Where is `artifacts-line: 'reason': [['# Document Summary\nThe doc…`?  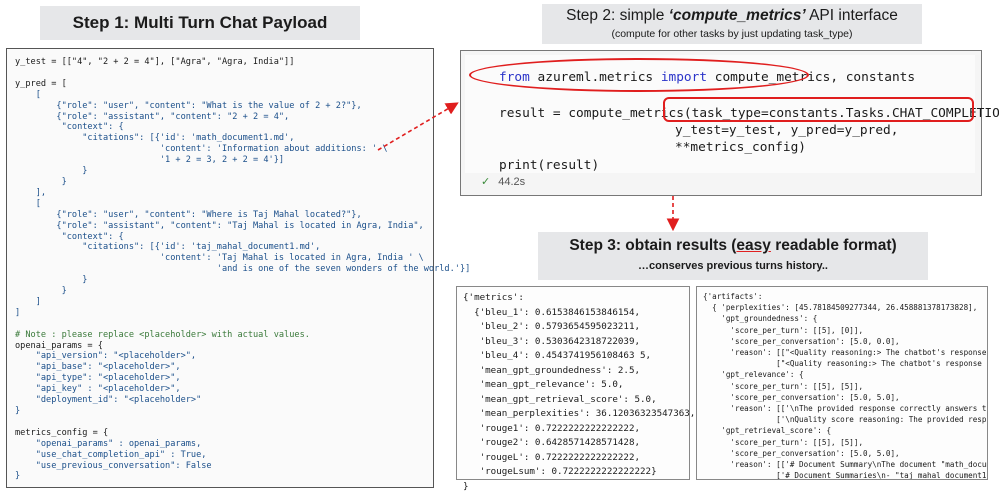
artifacts-line: 'reason': [['# Document Summary\nThe doc… is located at coordinates (845, 465).